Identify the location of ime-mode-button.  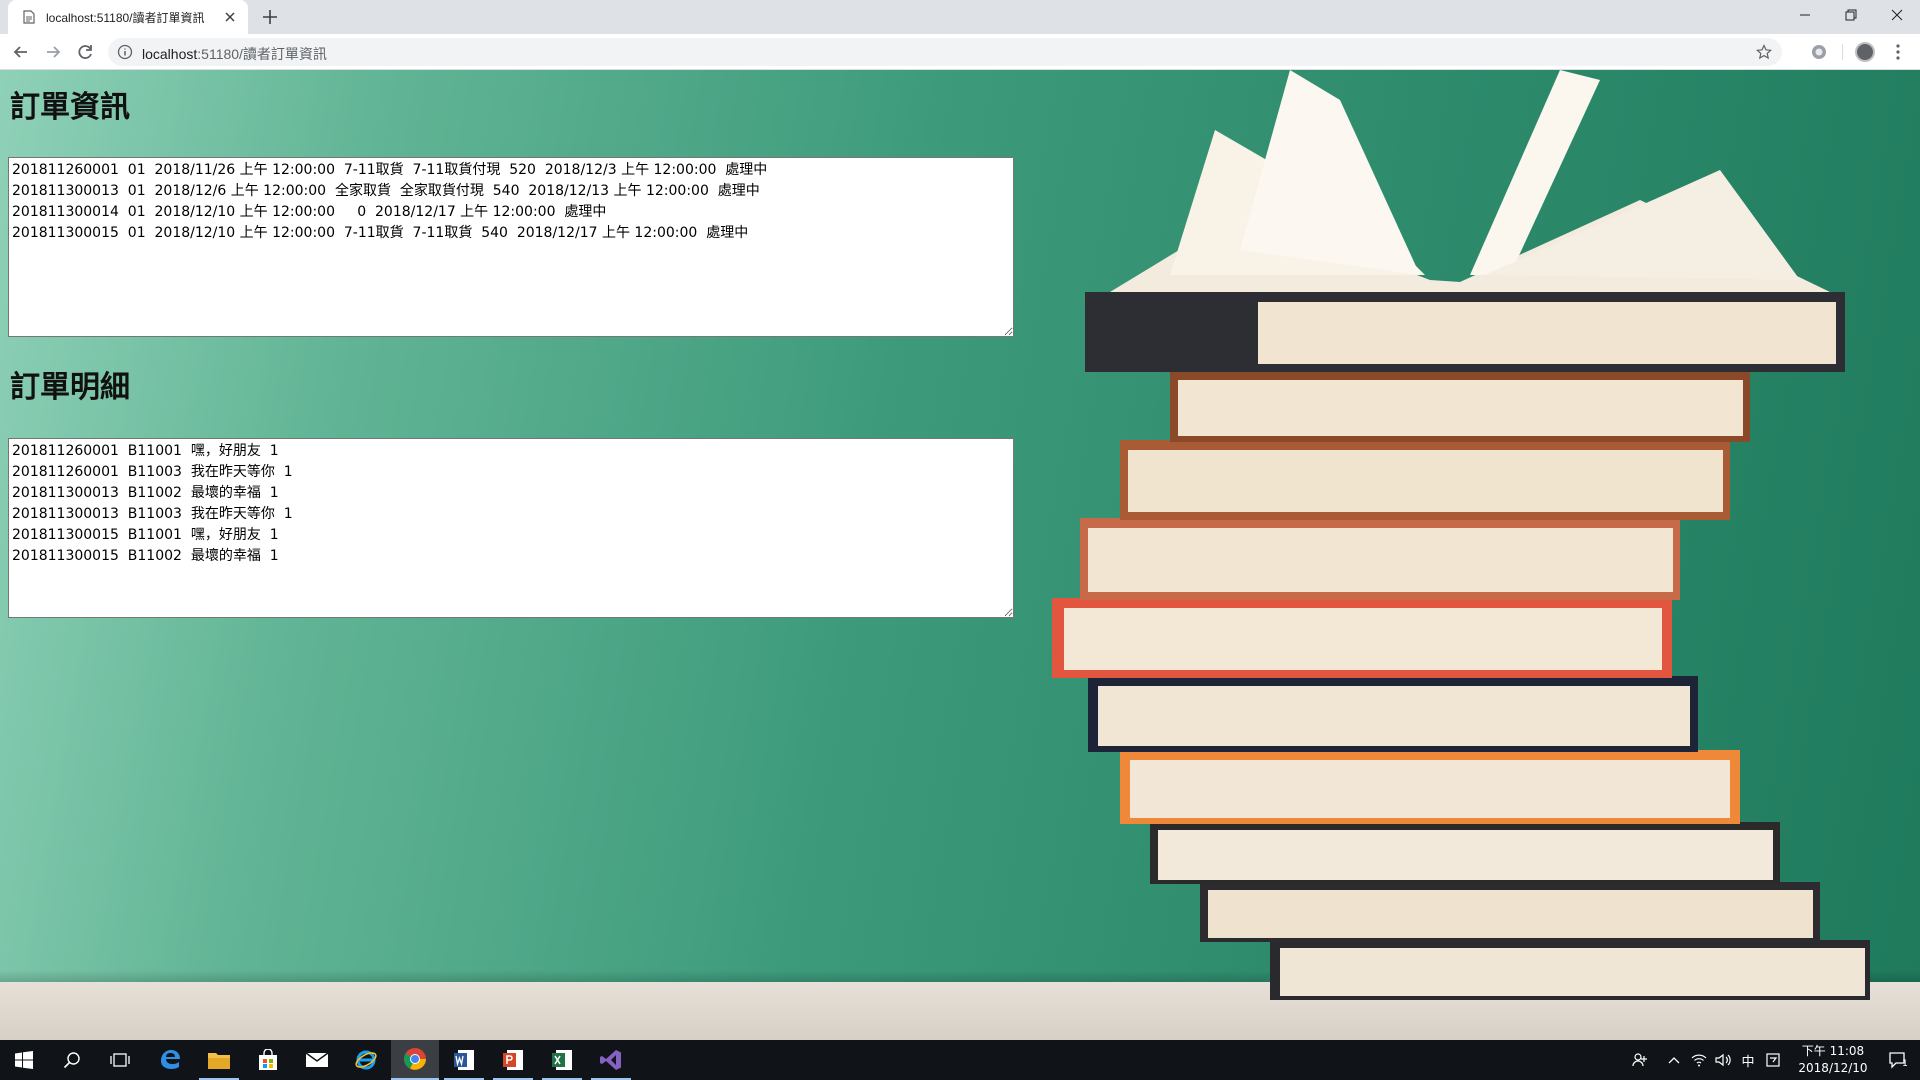
(1773, 1060).